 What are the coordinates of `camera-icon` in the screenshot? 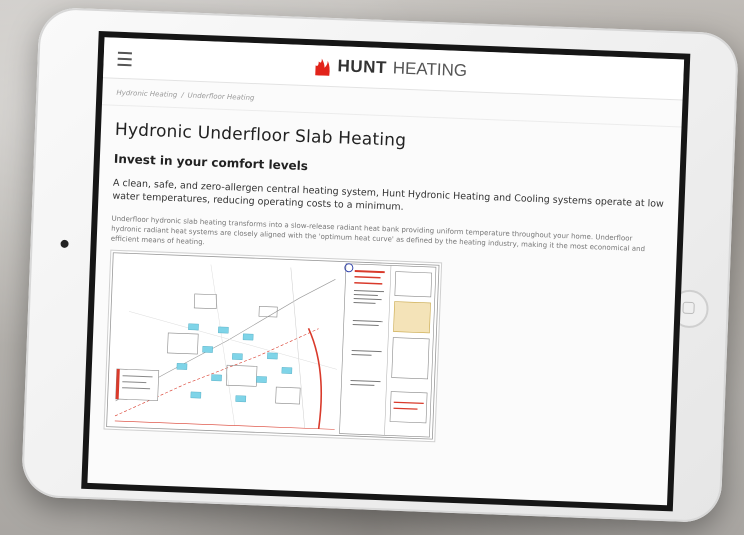 It's located at (64, 244).